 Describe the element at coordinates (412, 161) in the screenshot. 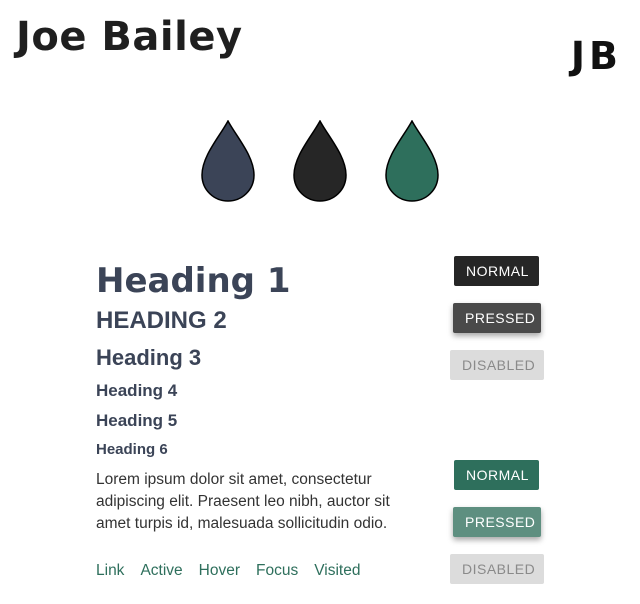

I see `swatch-green-drop-icon` at that location.